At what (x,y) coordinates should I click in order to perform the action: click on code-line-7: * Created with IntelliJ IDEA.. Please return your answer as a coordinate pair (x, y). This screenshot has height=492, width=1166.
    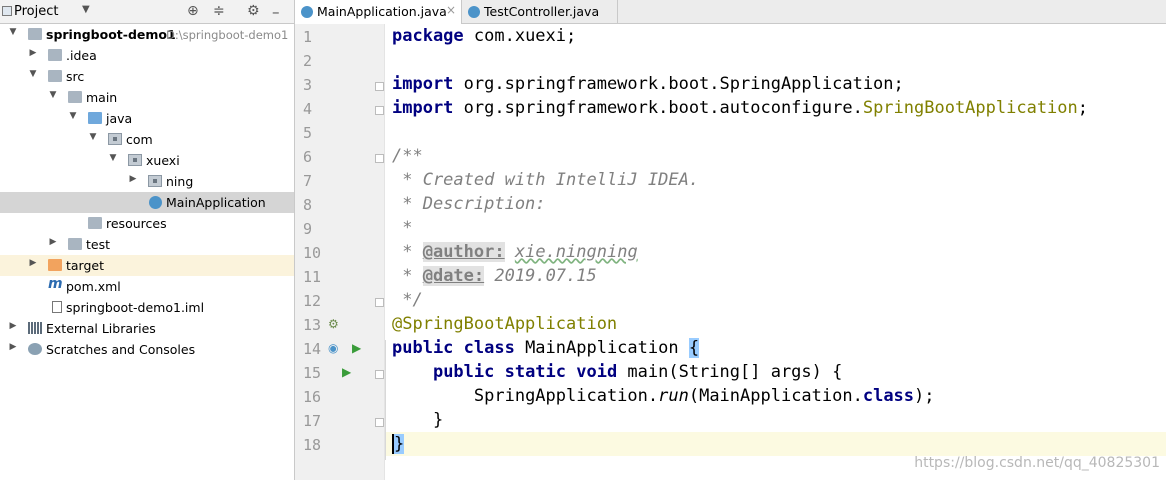
    Looking at the image, I should click on (776, 180).